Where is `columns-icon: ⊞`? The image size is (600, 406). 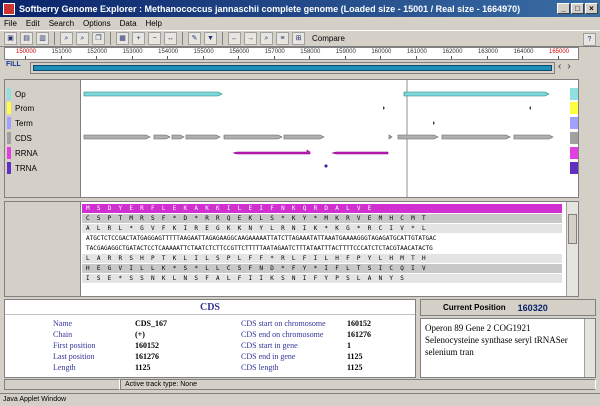
columns-icon: ⊞ is located at coordinates (298, 38).